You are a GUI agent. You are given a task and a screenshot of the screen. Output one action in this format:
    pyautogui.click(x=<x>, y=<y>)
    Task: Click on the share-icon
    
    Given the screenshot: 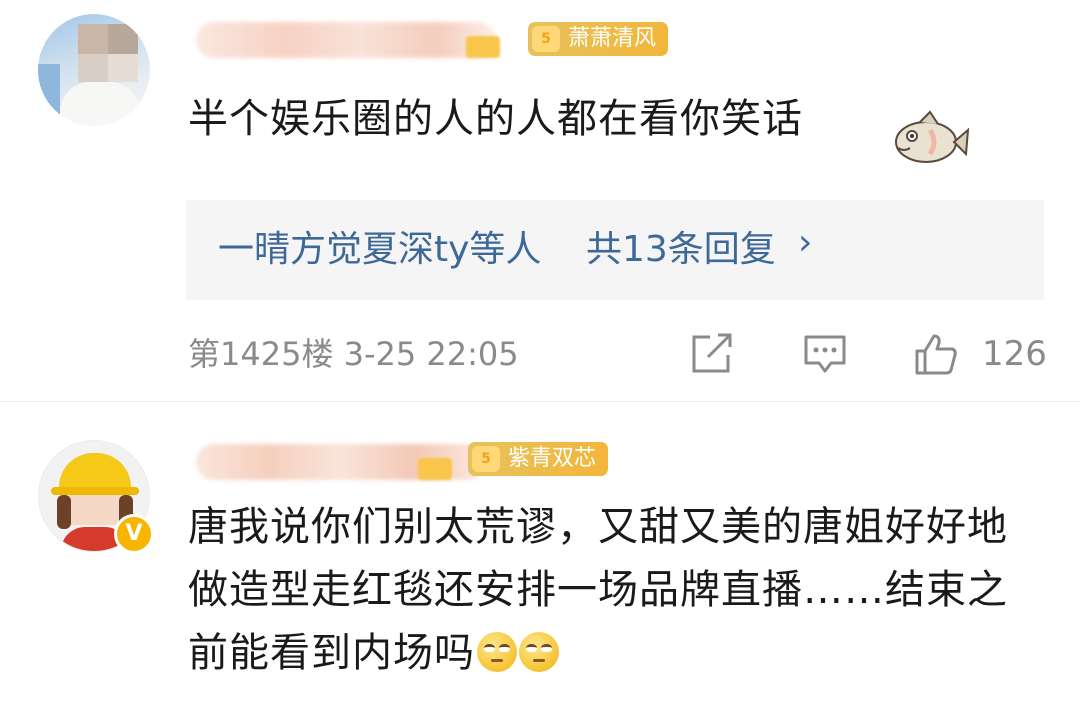 What is the action you would take?
    pyautogui.click(x=712, y=354)
    